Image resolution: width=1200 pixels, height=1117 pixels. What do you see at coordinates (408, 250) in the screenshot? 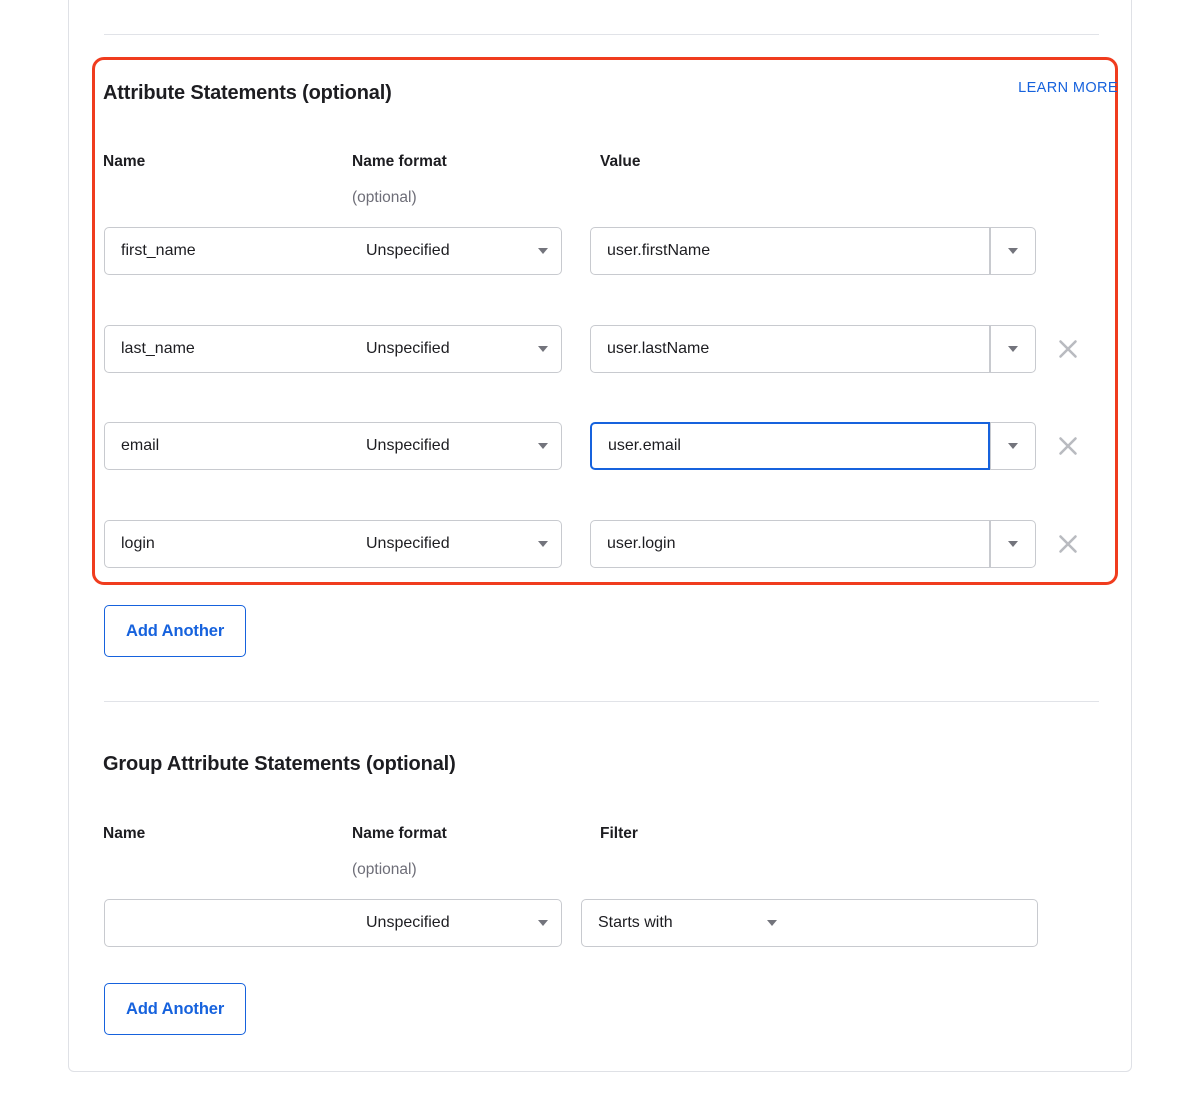
I see `attribute-name-format-select-0-text: Unspecified` at bounding box center [408, 250].